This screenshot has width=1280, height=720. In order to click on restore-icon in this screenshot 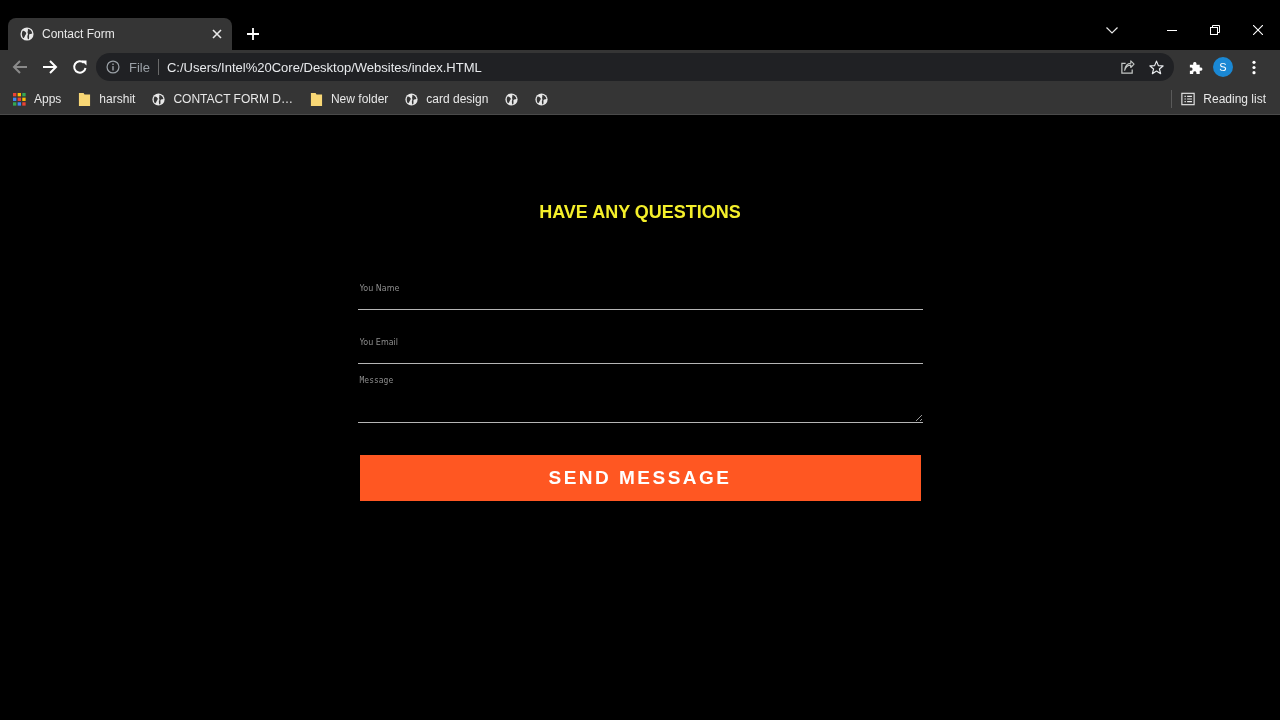, I will do `click(1215, 30)`.